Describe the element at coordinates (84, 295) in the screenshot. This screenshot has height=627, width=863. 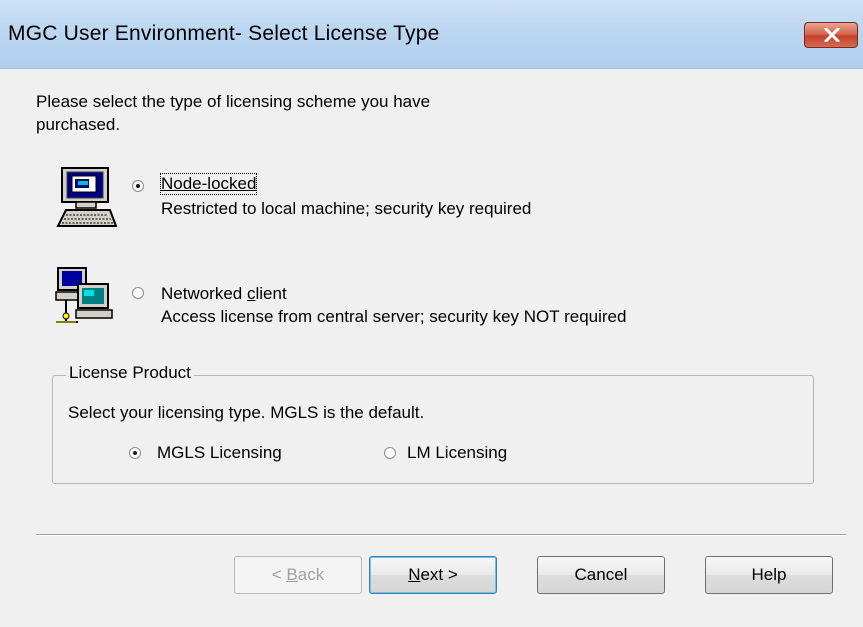
I see `network-computers-icon` at that location.